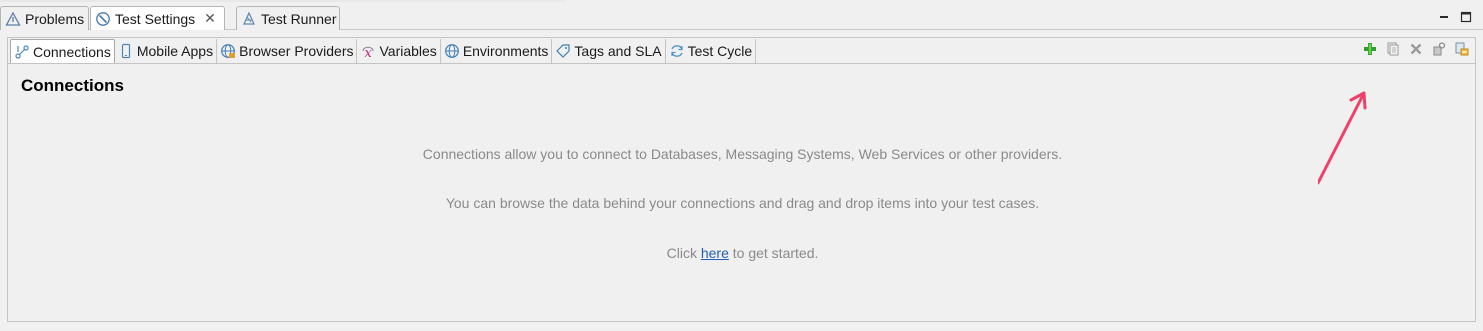 The image size is (1483, 331). I want to click on tab-test-cycle: Test Cycle, so click(711, 51).